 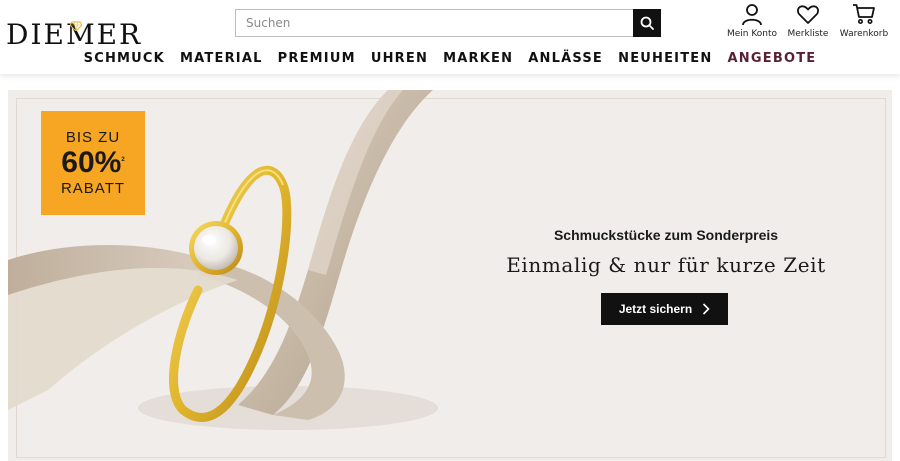 I want to click on cart-label: Warenkorb, so click(x=864, y=34).